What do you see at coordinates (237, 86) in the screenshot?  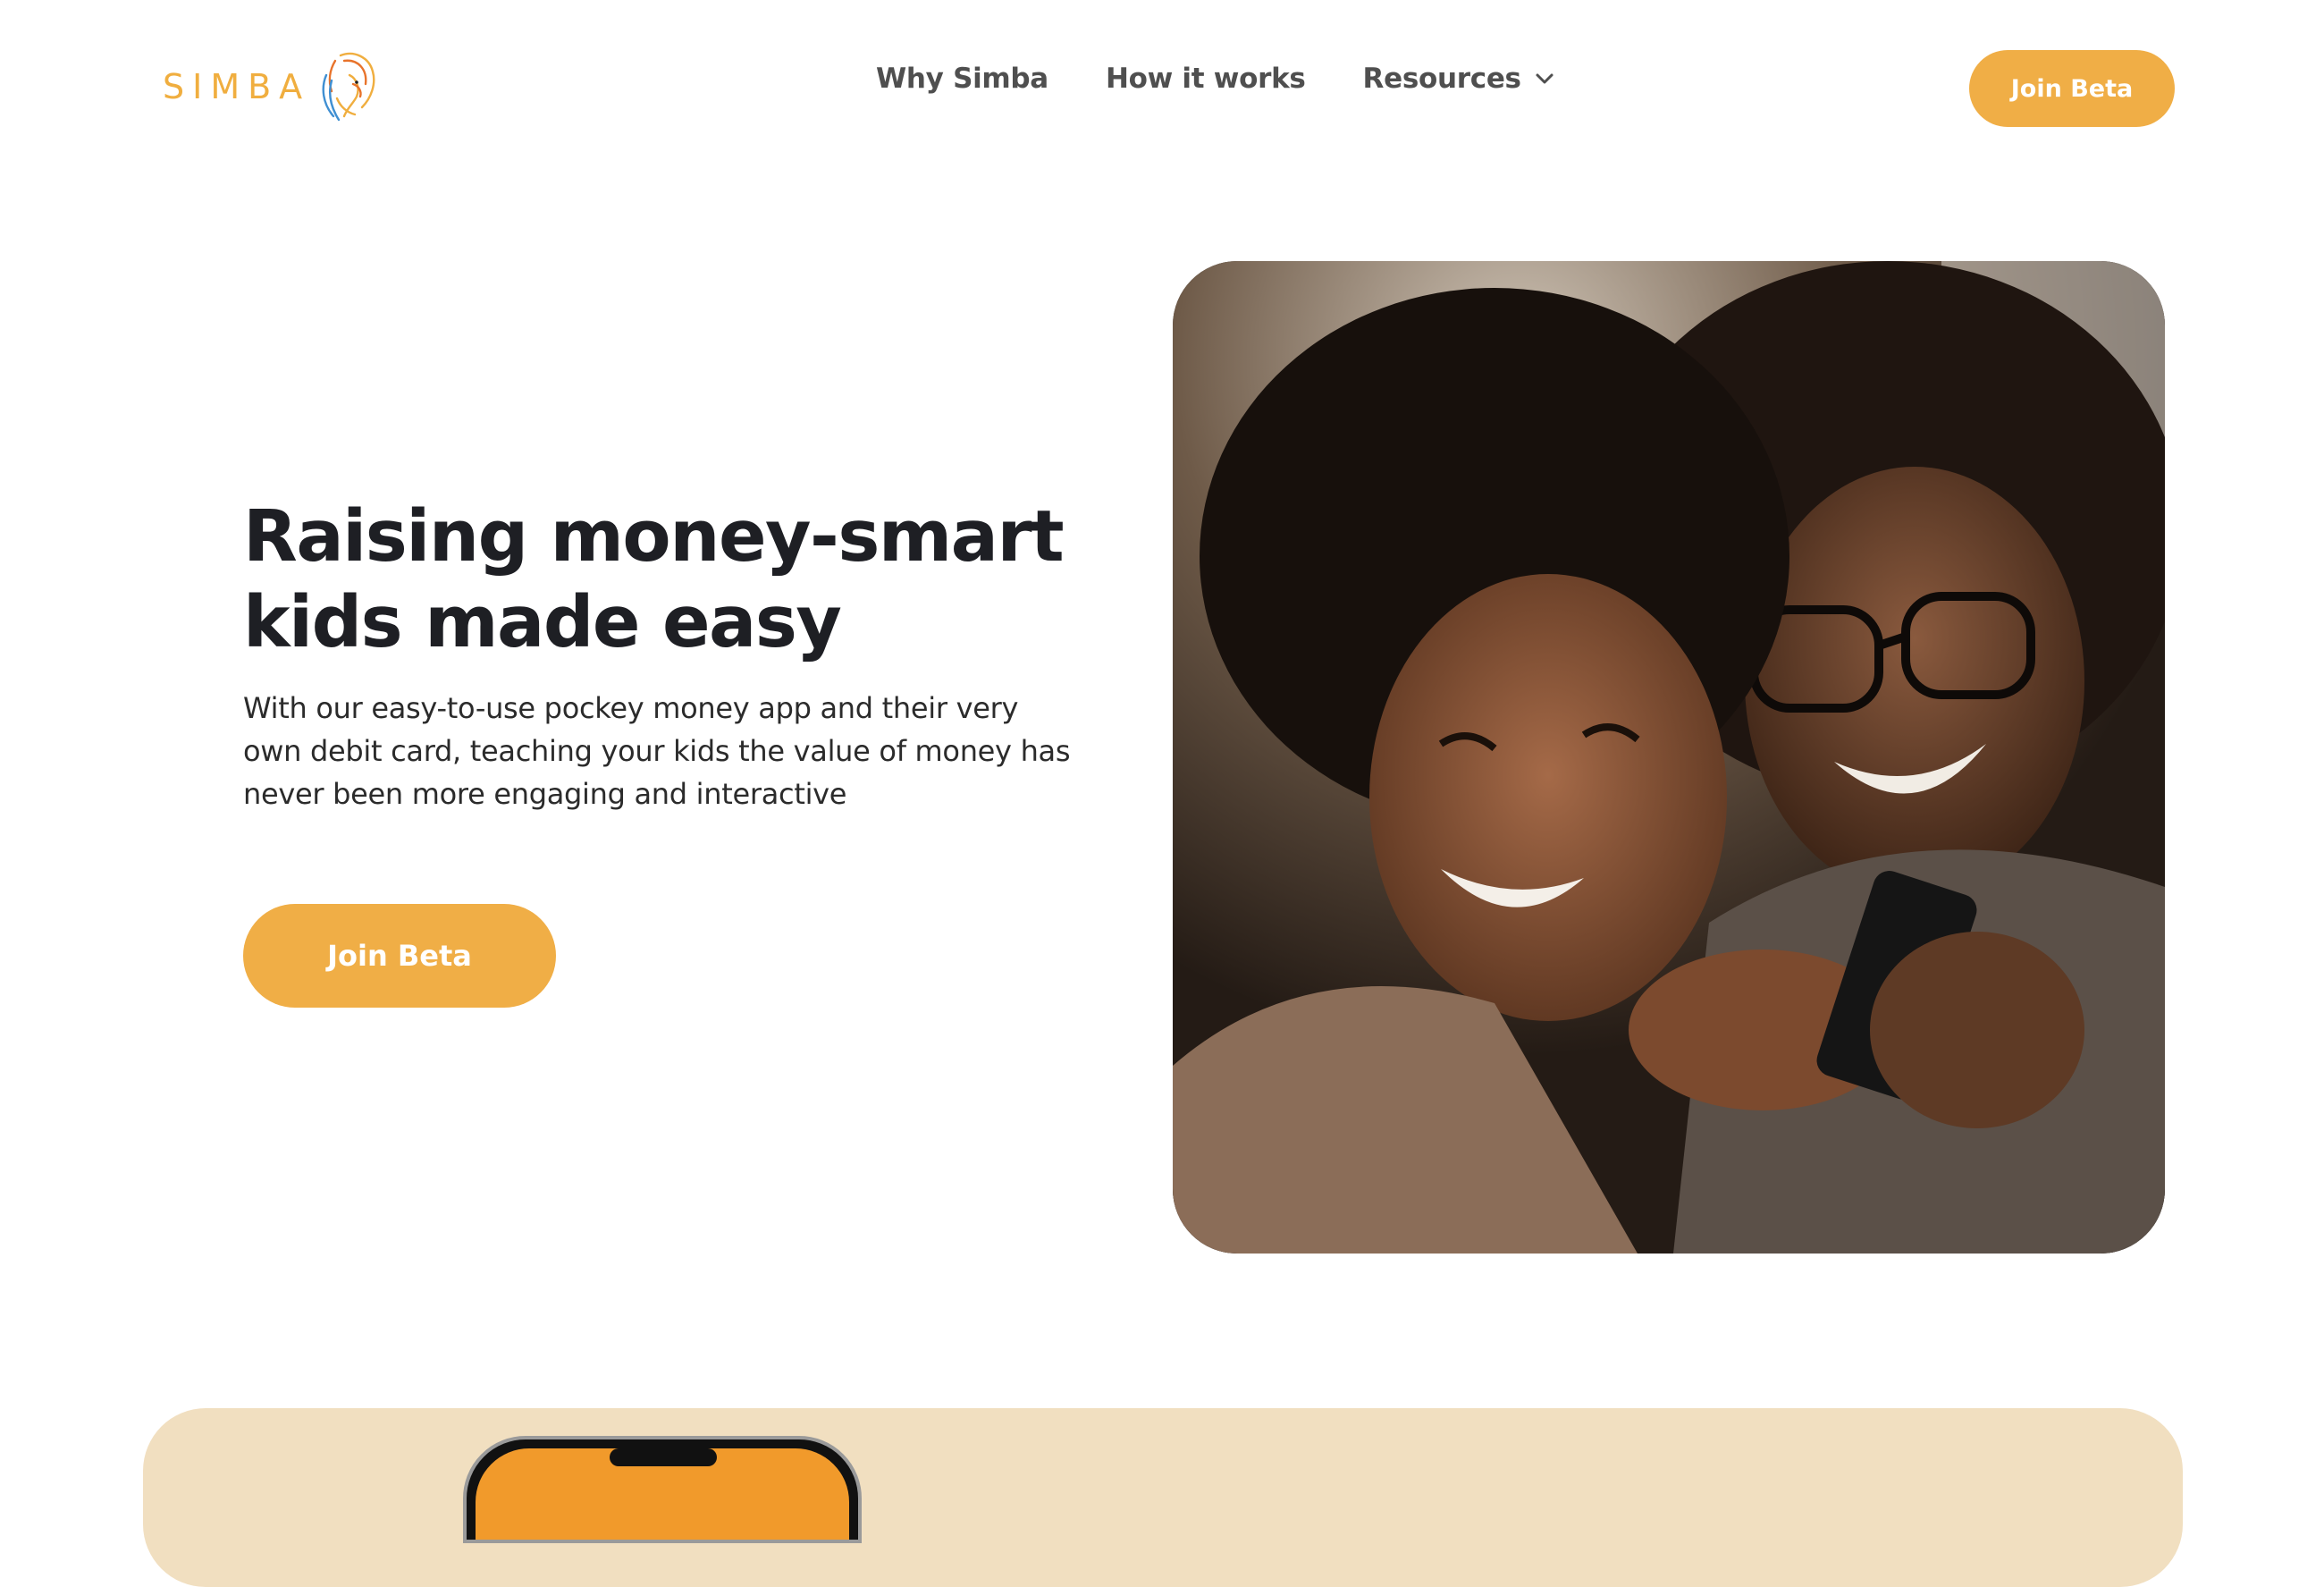 I see `logo-text: SIMBA` at bounding box center [237, 86].